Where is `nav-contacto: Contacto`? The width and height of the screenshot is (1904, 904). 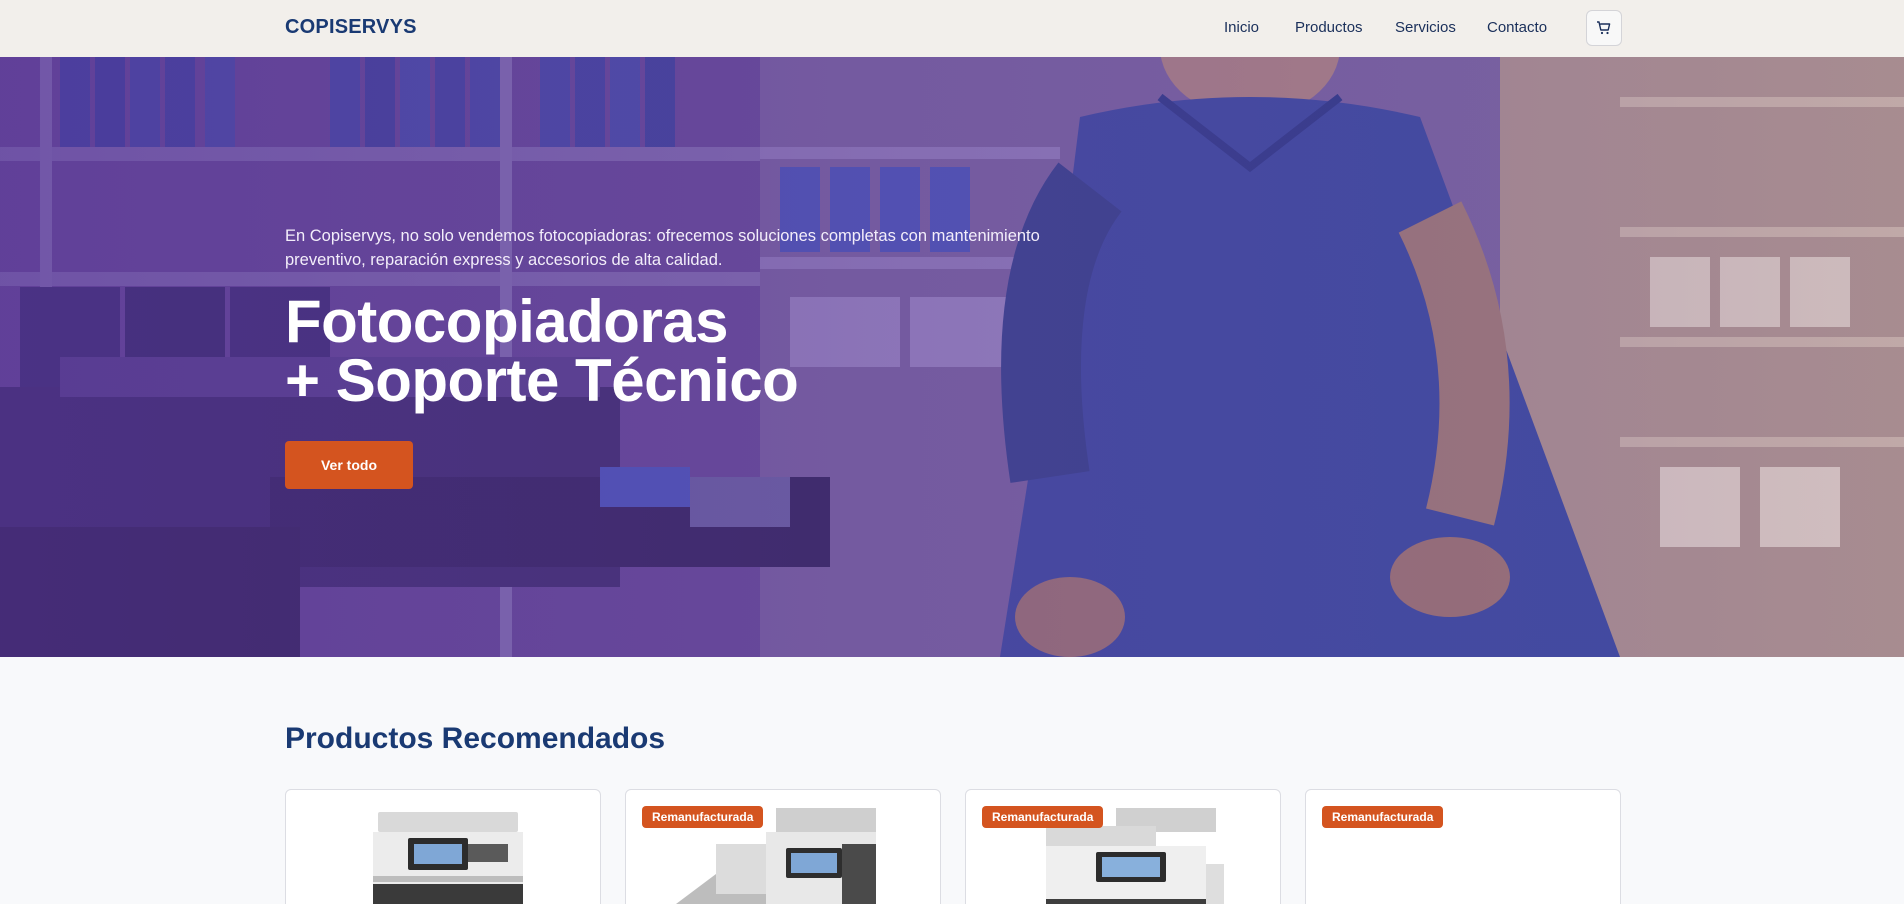 nav-contacto: Contacto is located at coordinates (1517, 27).